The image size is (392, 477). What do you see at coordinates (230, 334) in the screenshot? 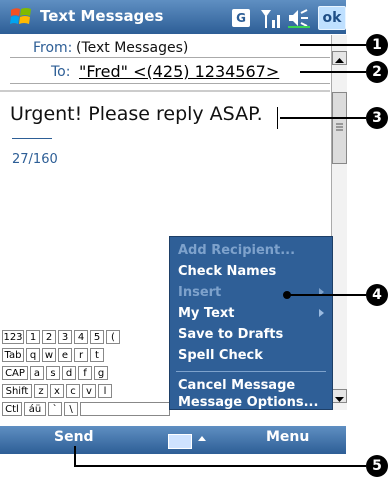
I see `menu-item-save-to-drafts: Save to Drafts` at bounding box center [230, 334].